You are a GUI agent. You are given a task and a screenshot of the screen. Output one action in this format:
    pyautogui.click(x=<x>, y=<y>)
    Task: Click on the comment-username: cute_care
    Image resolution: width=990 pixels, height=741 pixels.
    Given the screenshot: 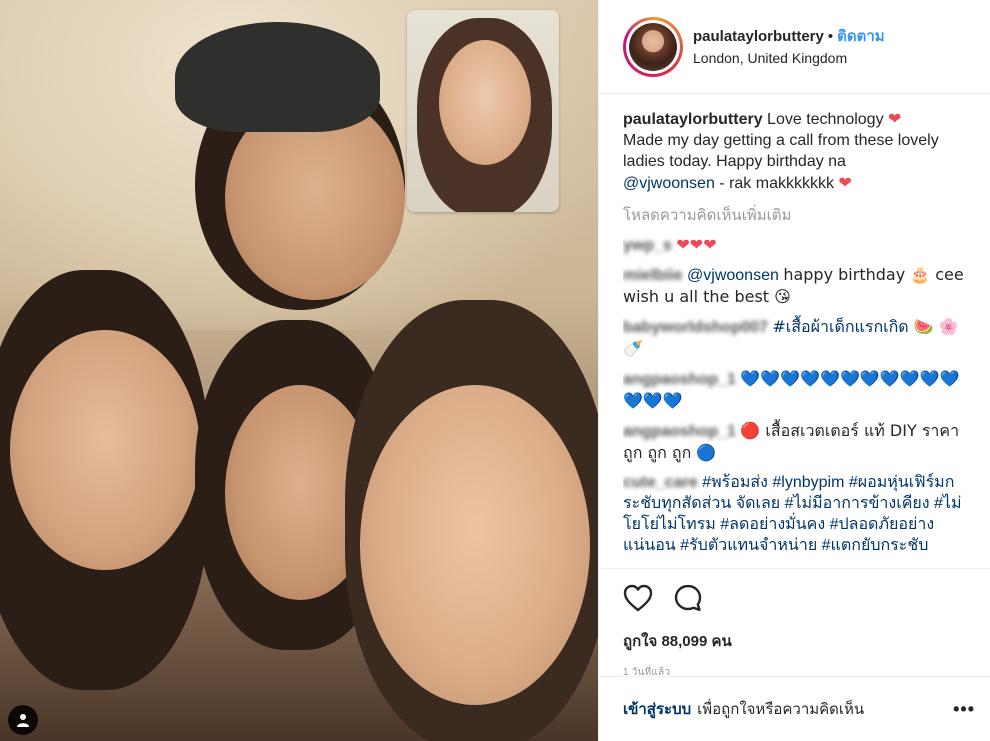 What is the action you would take?
    pyautogui.click(x=660, y=482)
    